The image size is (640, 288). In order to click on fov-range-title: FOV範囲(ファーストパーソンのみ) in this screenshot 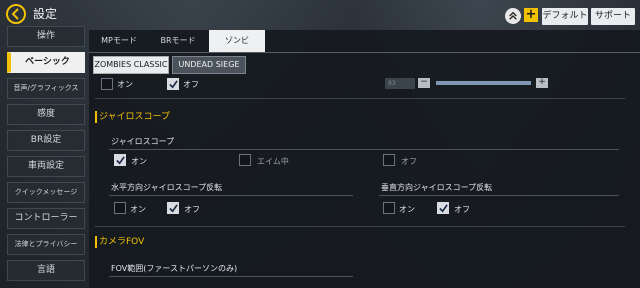, I will do `click(174, 268)`.